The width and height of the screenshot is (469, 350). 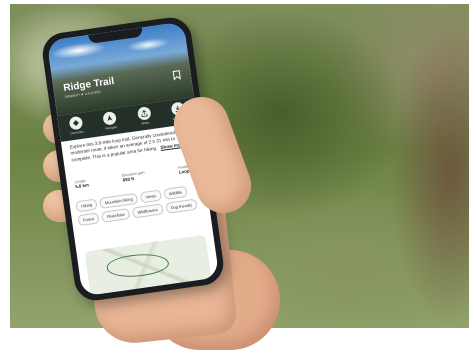 I want to click on bookmark-icon, so click(x=176, y=74).